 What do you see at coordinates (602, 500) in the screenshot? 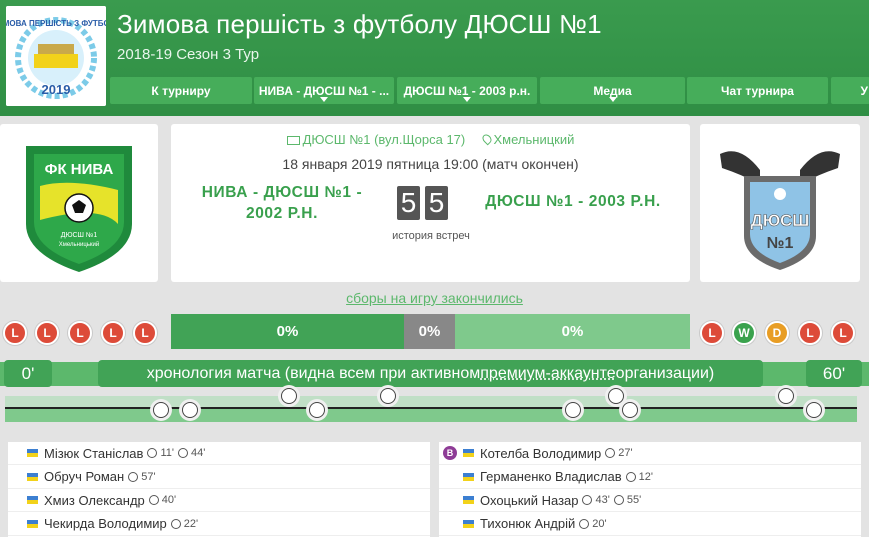
I see `goal-minute: 43'` at bounding box center [602, 500].